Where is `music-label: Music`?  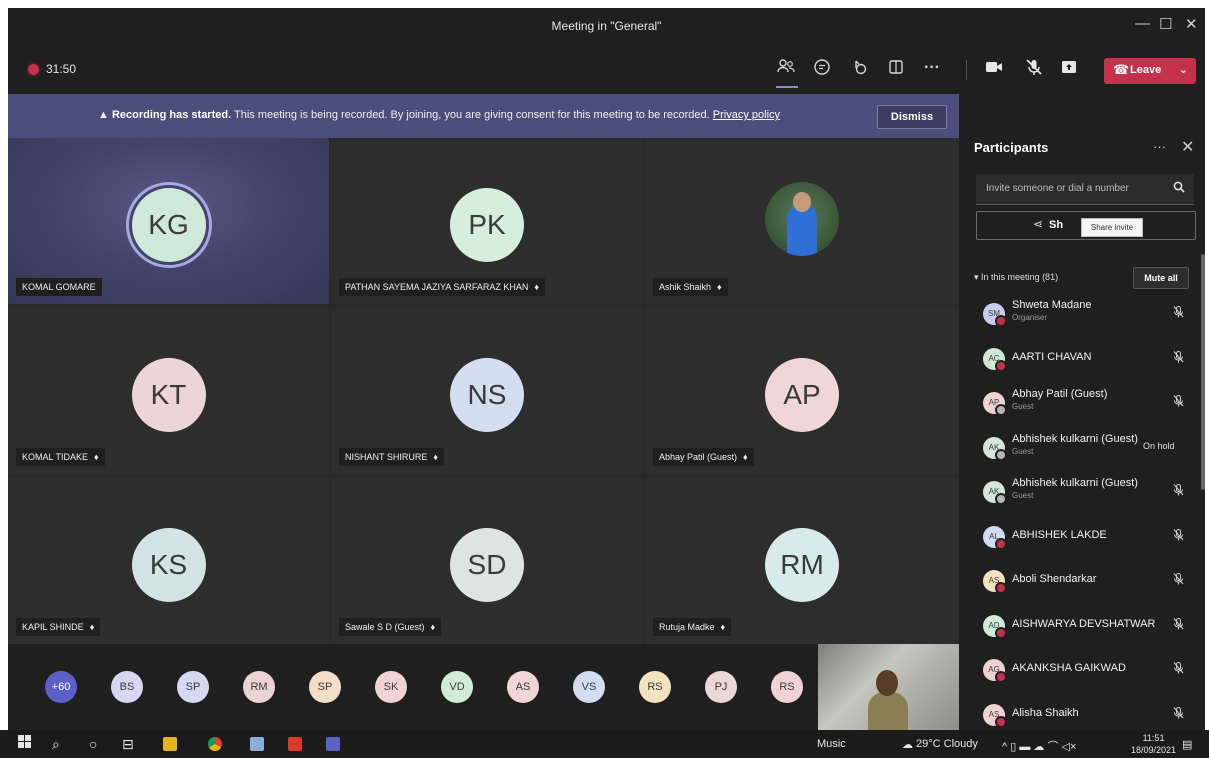 music-label: Music is located at coordinates (831, 744).